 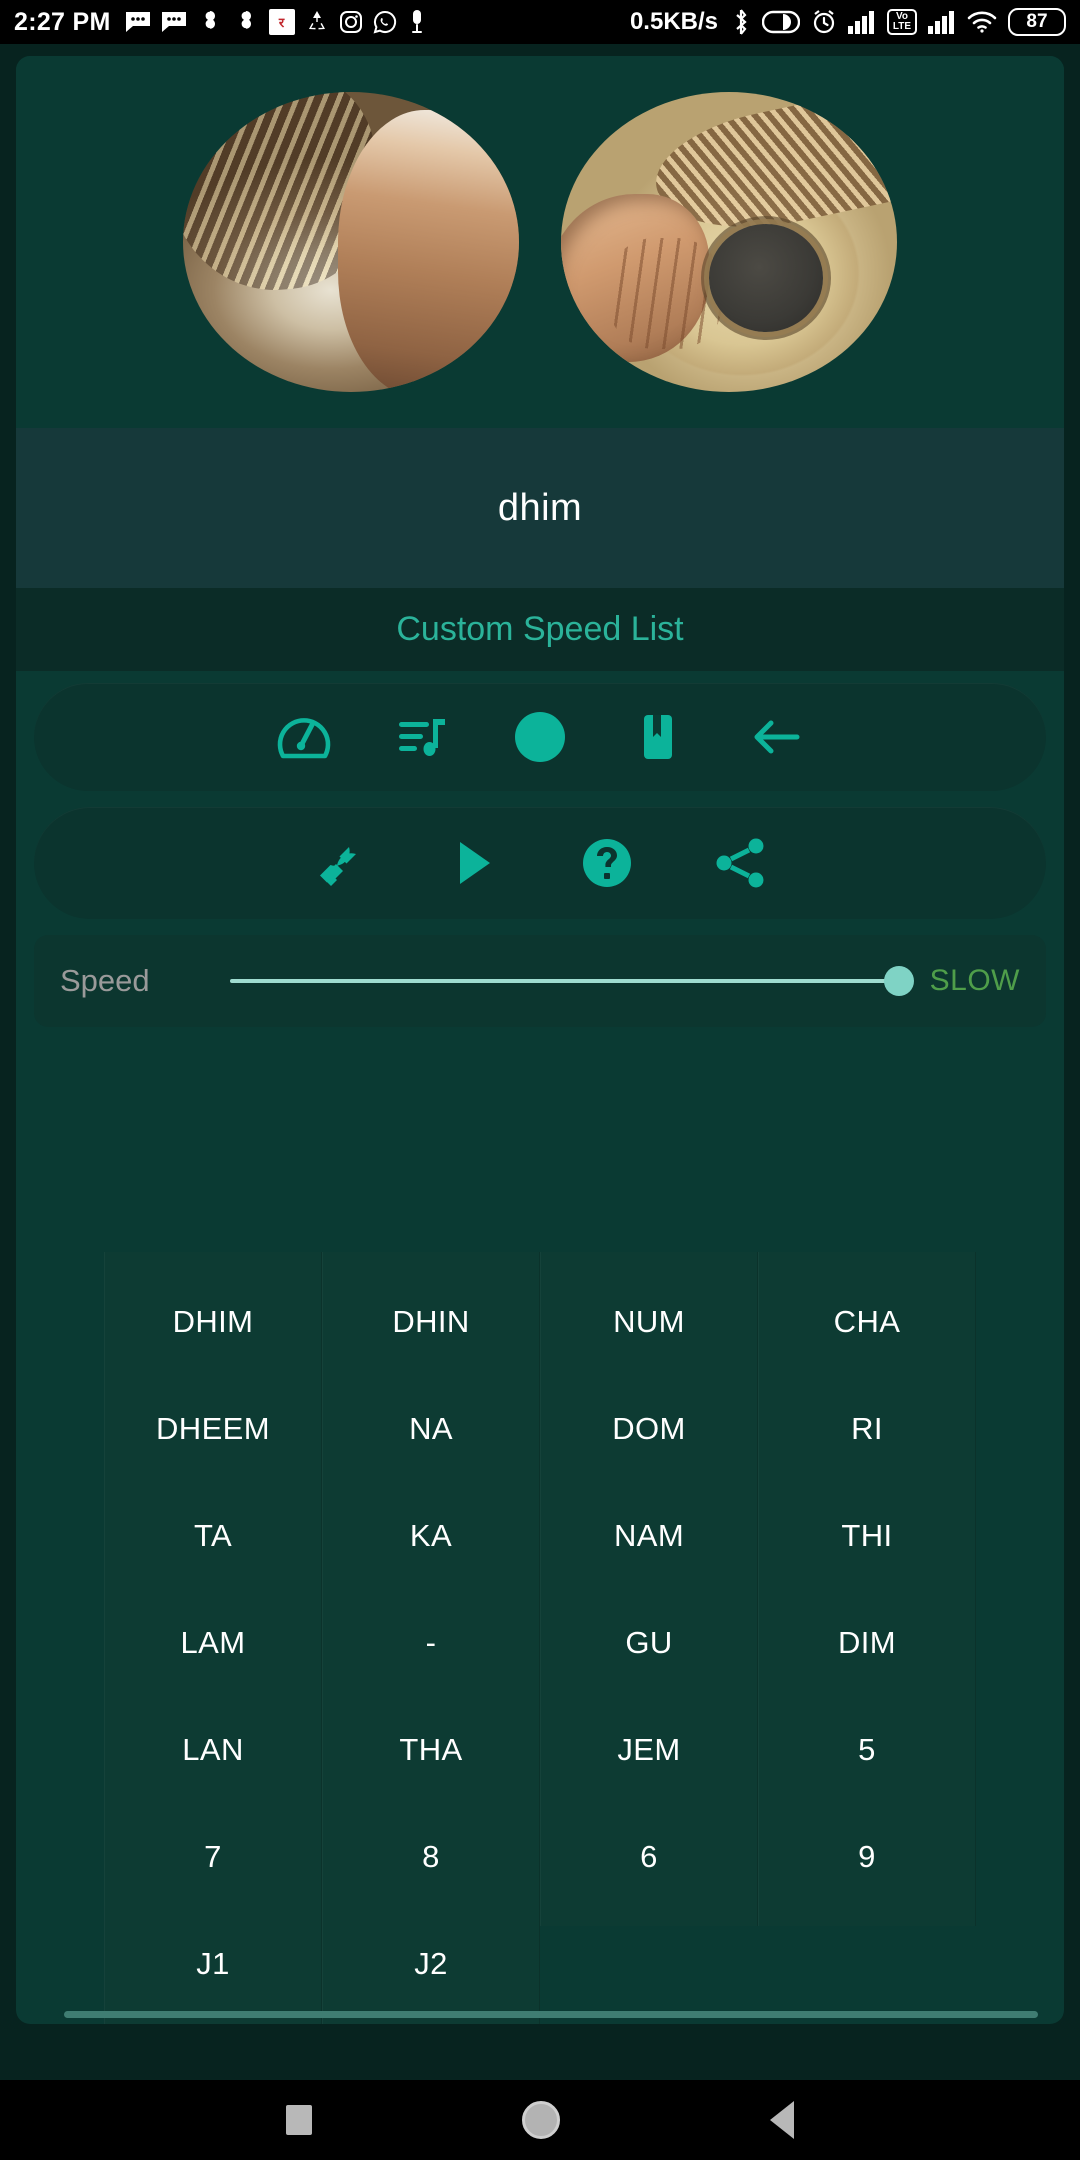 I want to click on bol-cell: J1, so click(x=213, y=1963).